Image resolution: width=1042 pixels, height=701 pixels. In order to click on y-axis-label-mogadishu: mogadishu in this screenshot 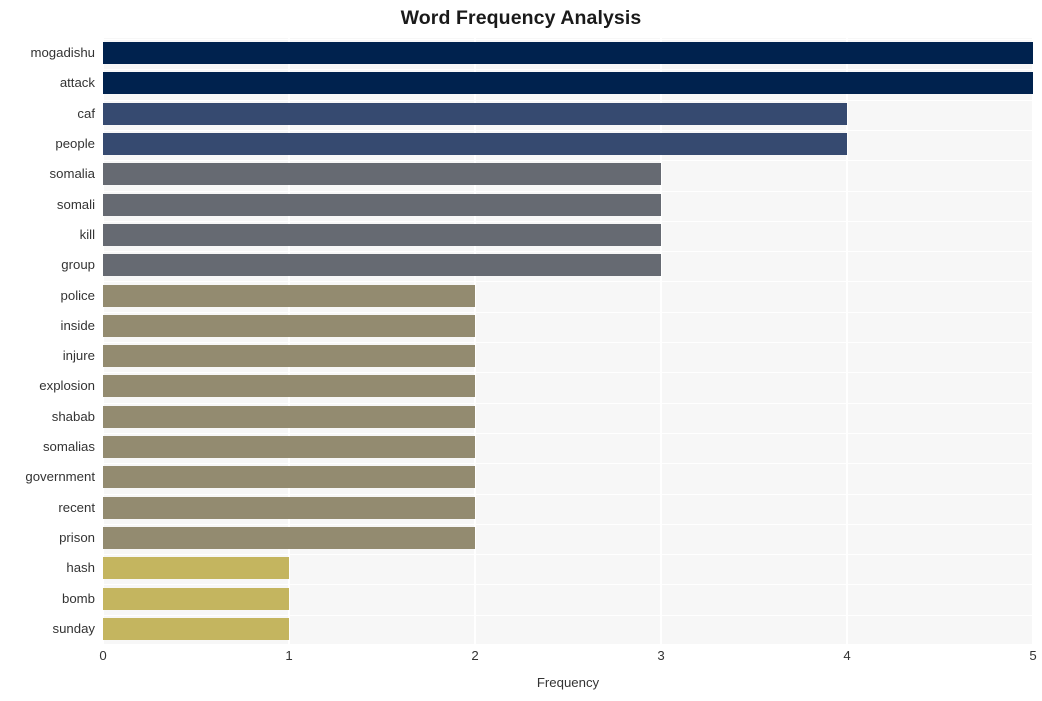, I will do `click(62, 52)`.